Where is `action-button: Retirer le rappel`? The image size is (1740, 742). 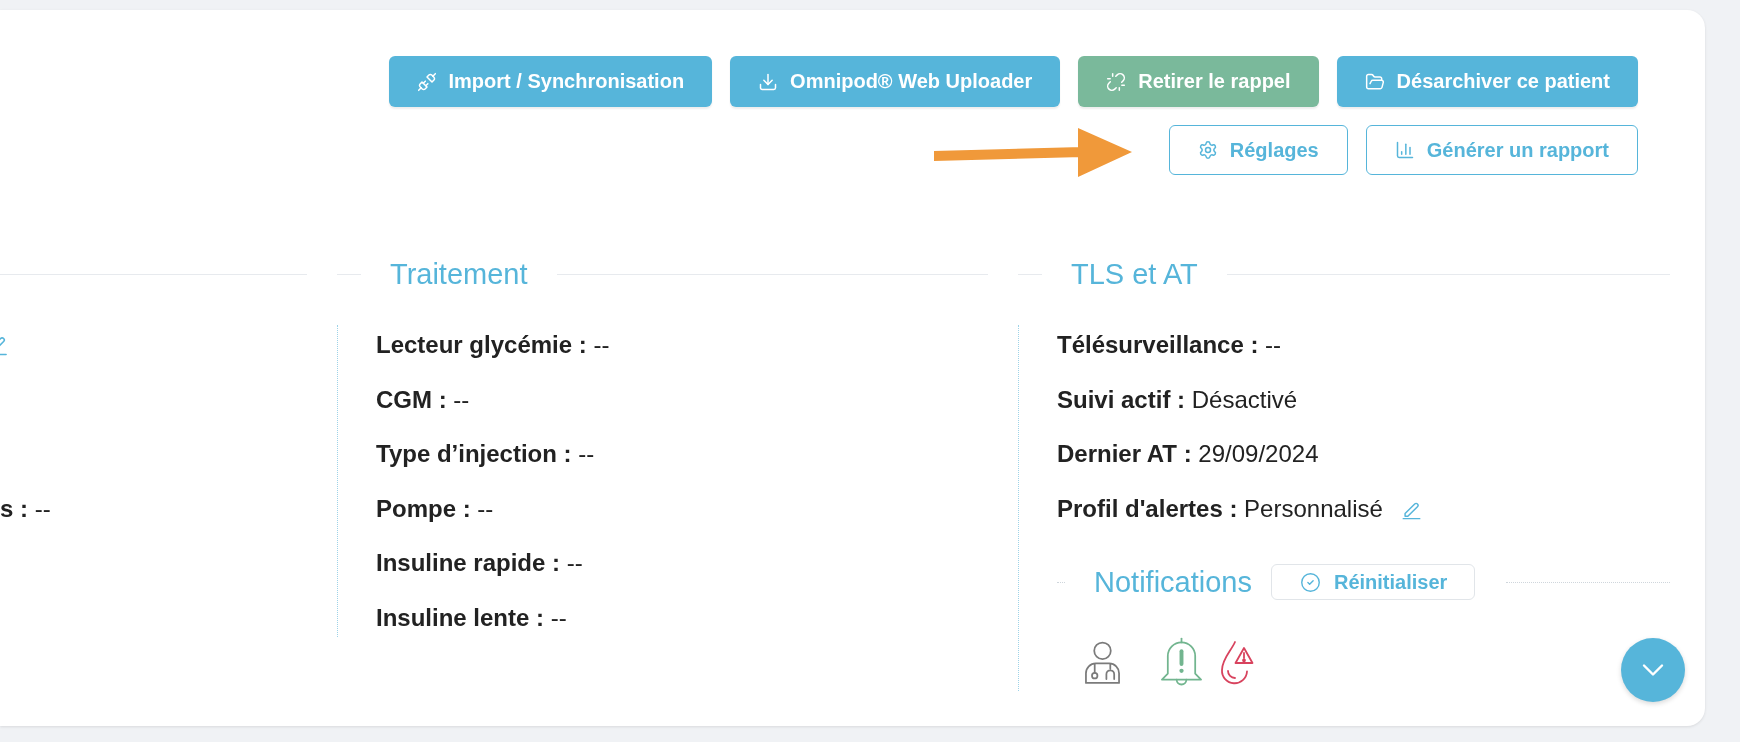
action-button: Retirer le rappel is located at coordinates (1198, 81).